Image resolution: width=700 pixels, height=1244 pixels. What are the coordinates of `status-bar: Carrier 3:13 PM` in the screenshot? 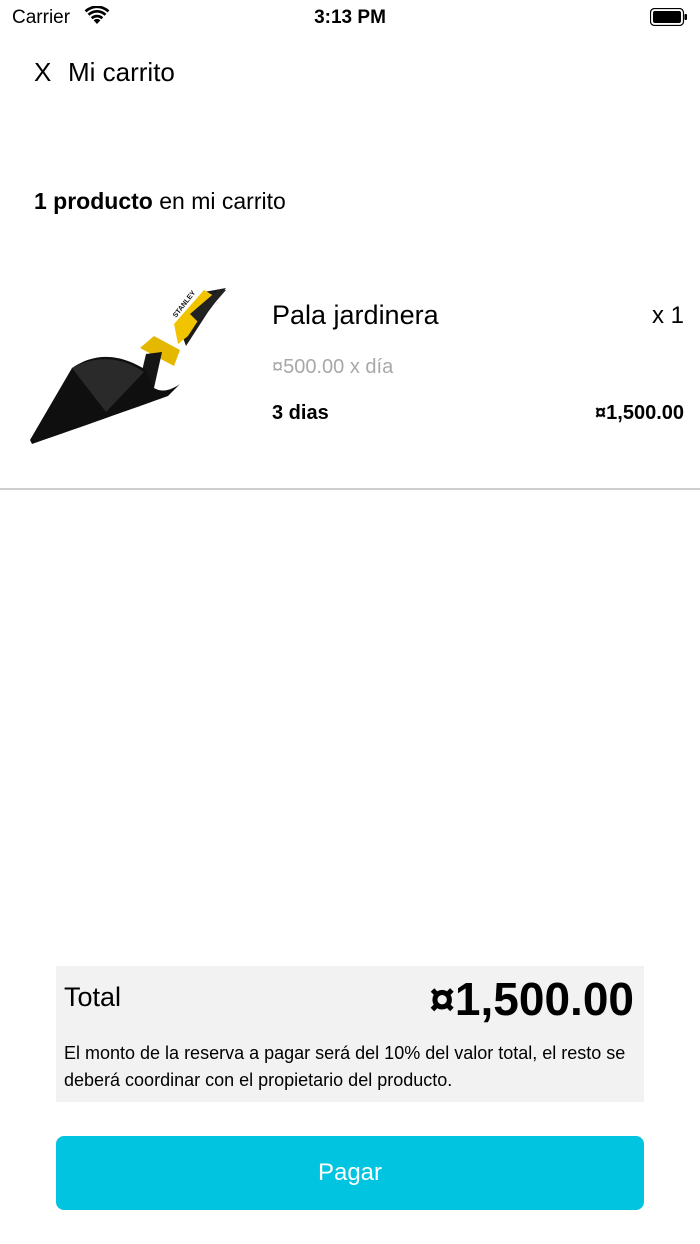 It's located at (350, 18).